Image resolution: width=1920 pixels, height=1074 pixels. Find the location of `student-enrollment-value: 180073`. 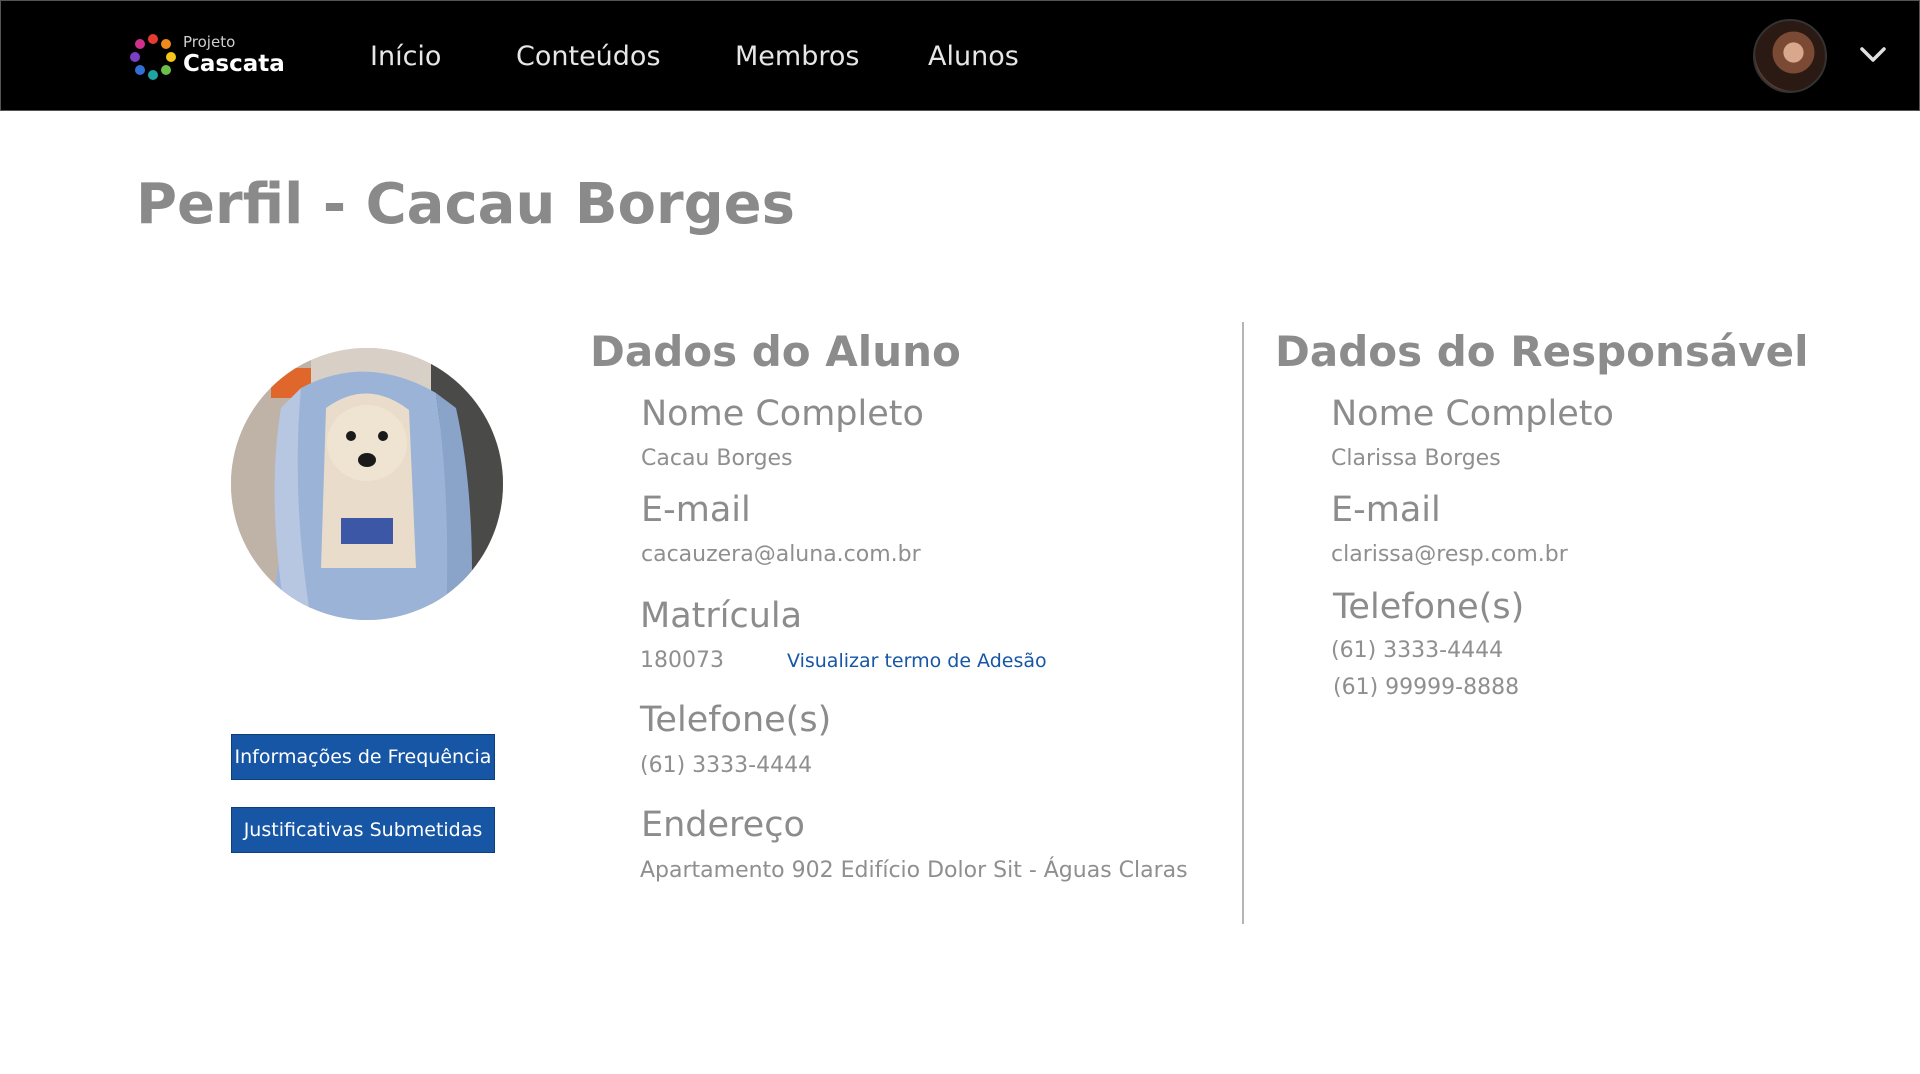

student-enrollment-value: 180073 is located at coordinates (682, 660).